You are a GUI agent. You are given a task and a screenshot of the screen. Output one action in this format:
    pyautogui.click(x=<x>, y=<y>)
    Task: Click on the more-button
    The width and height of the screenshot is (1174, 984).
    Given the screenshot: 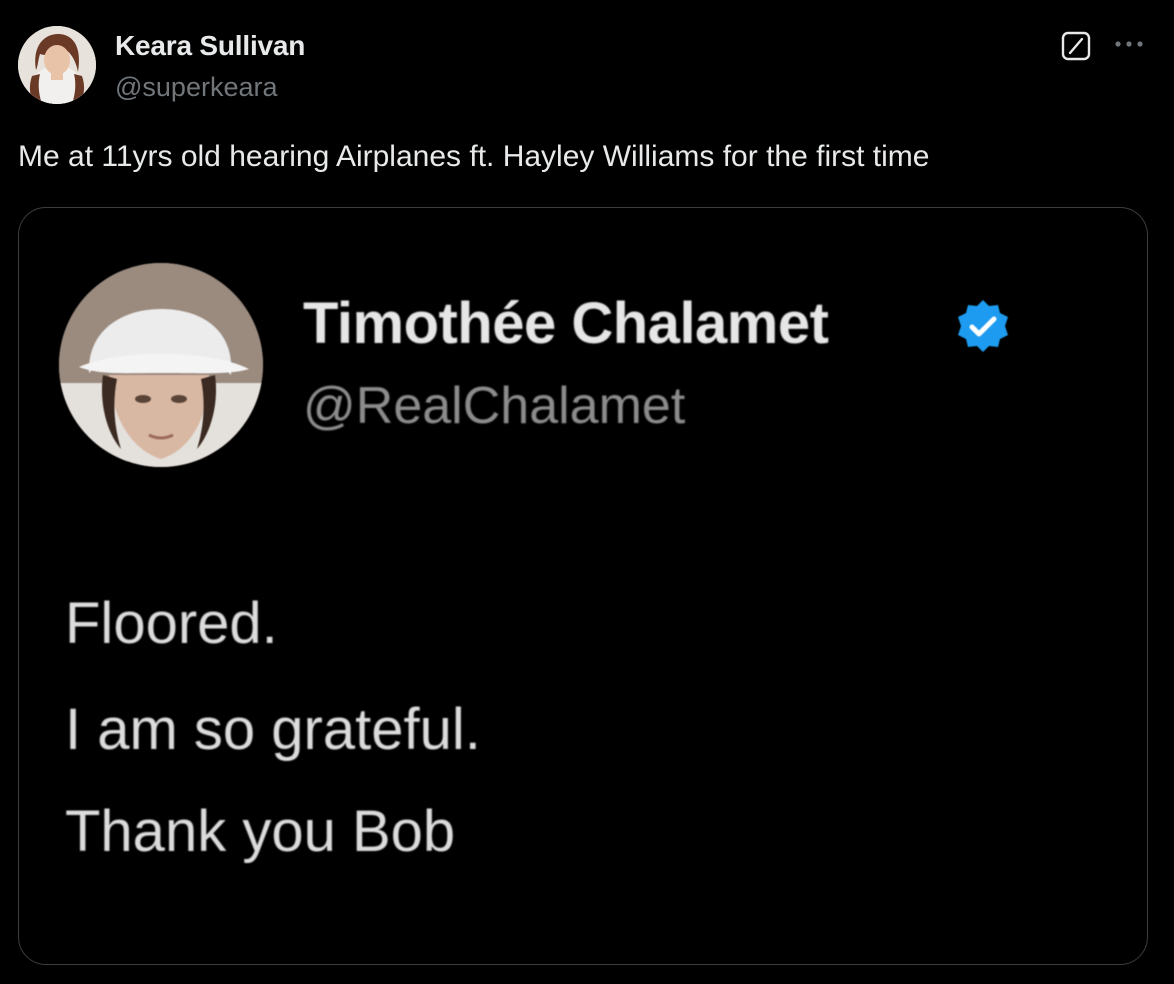 What is the action you would take?
    pyautogui.click(x=1129, y=44)
    